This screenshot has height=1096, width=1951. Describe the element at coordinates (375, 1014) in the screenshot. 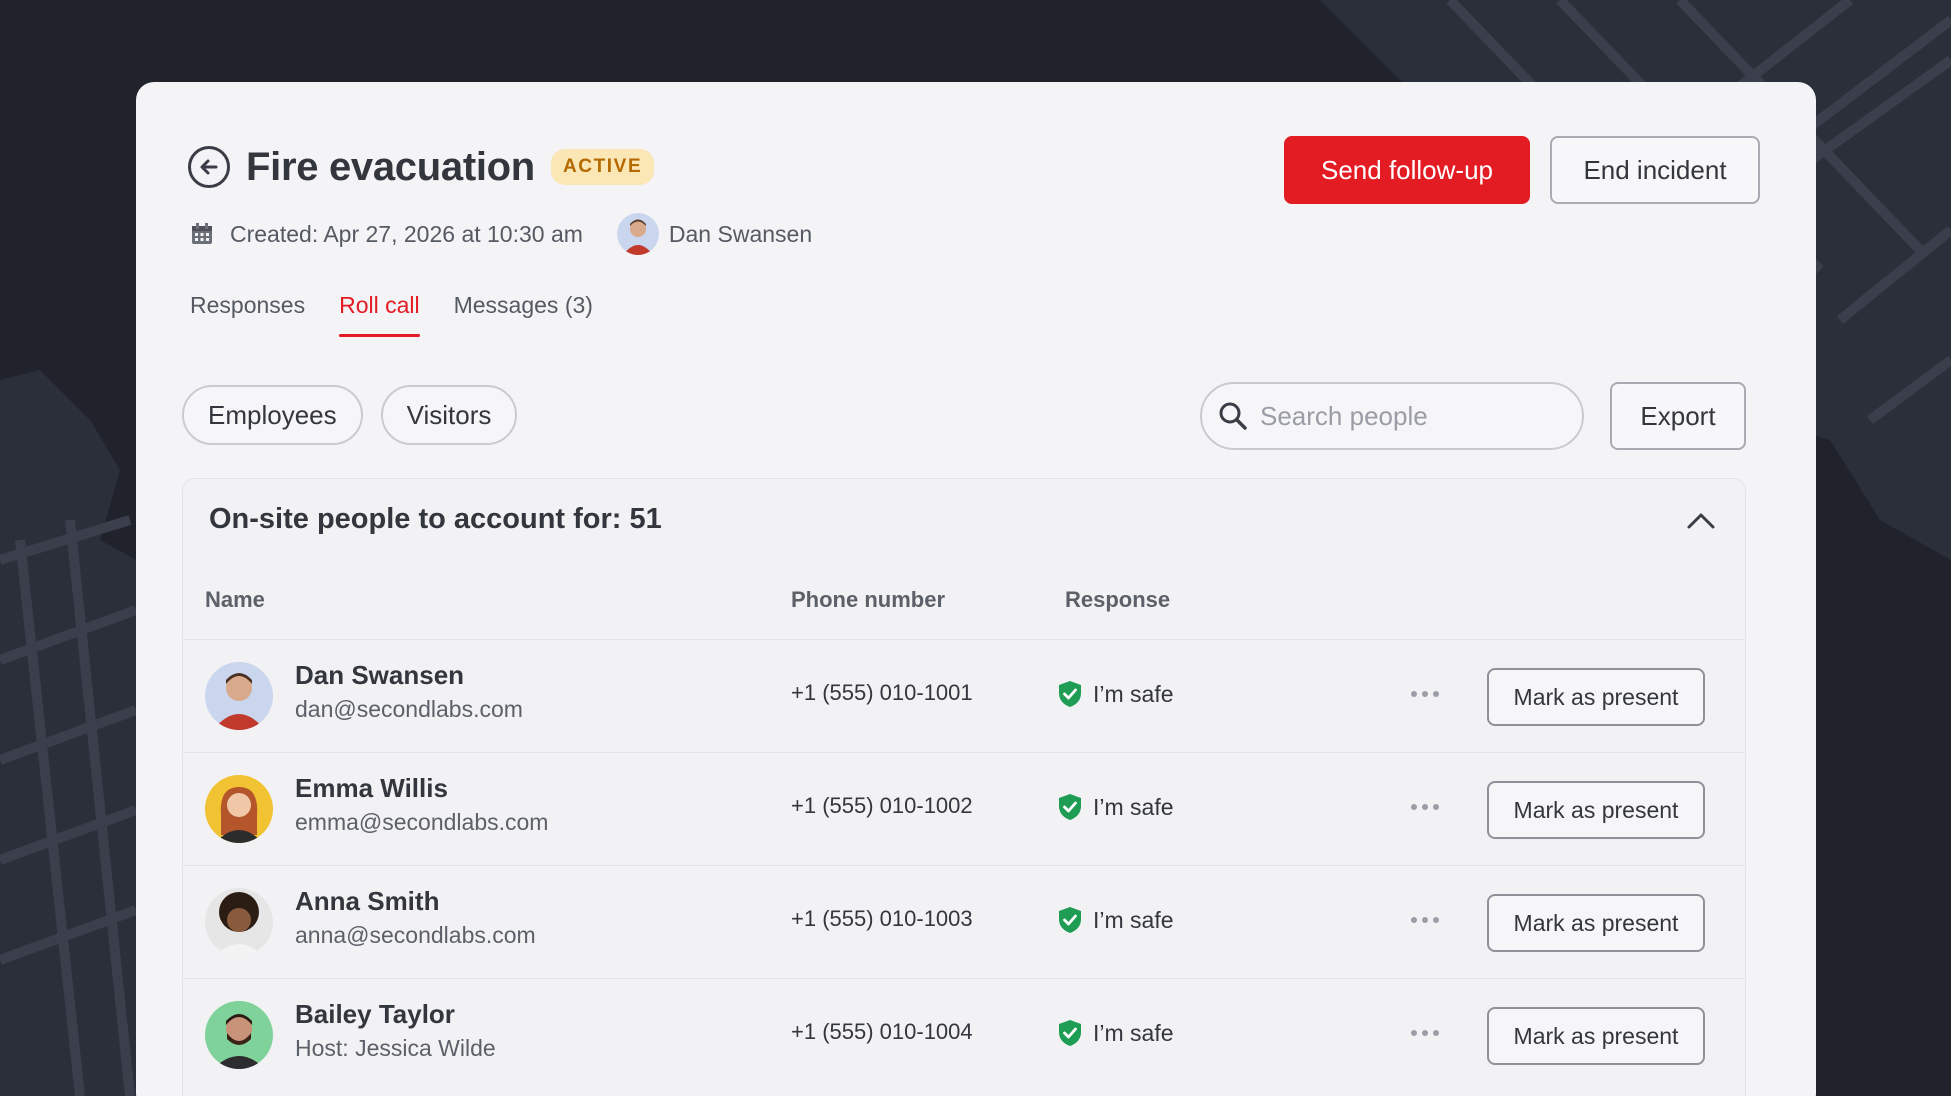

I see `person-name: Bailey Taylor` at that location.